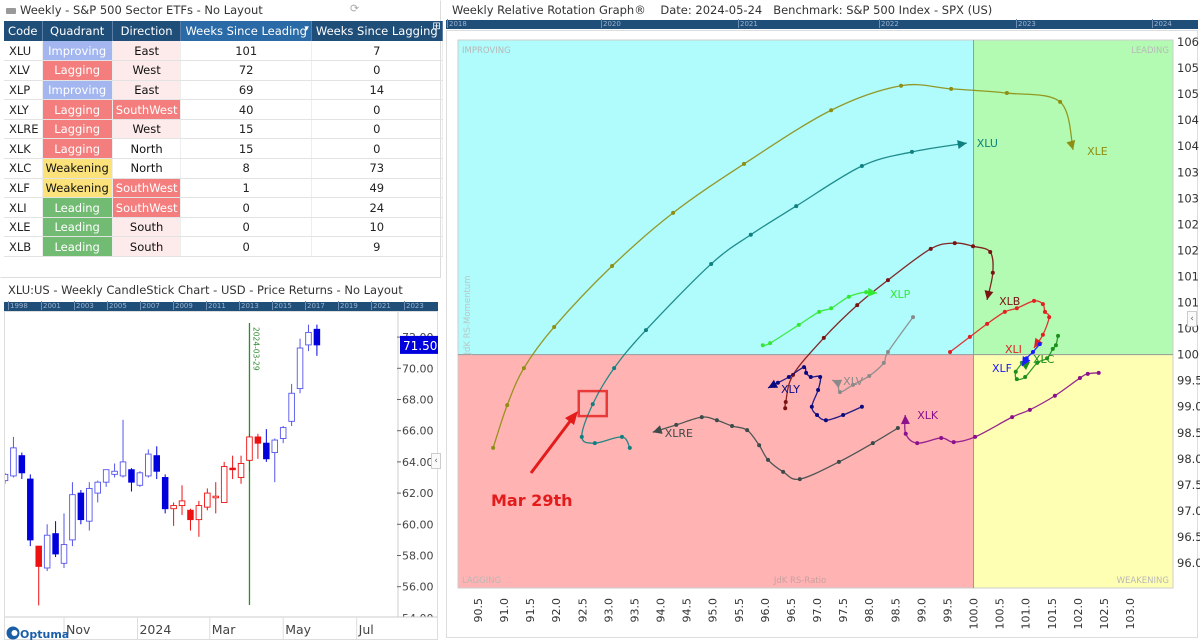  I want to click on navigator-year: 2015, so click(282, 305).